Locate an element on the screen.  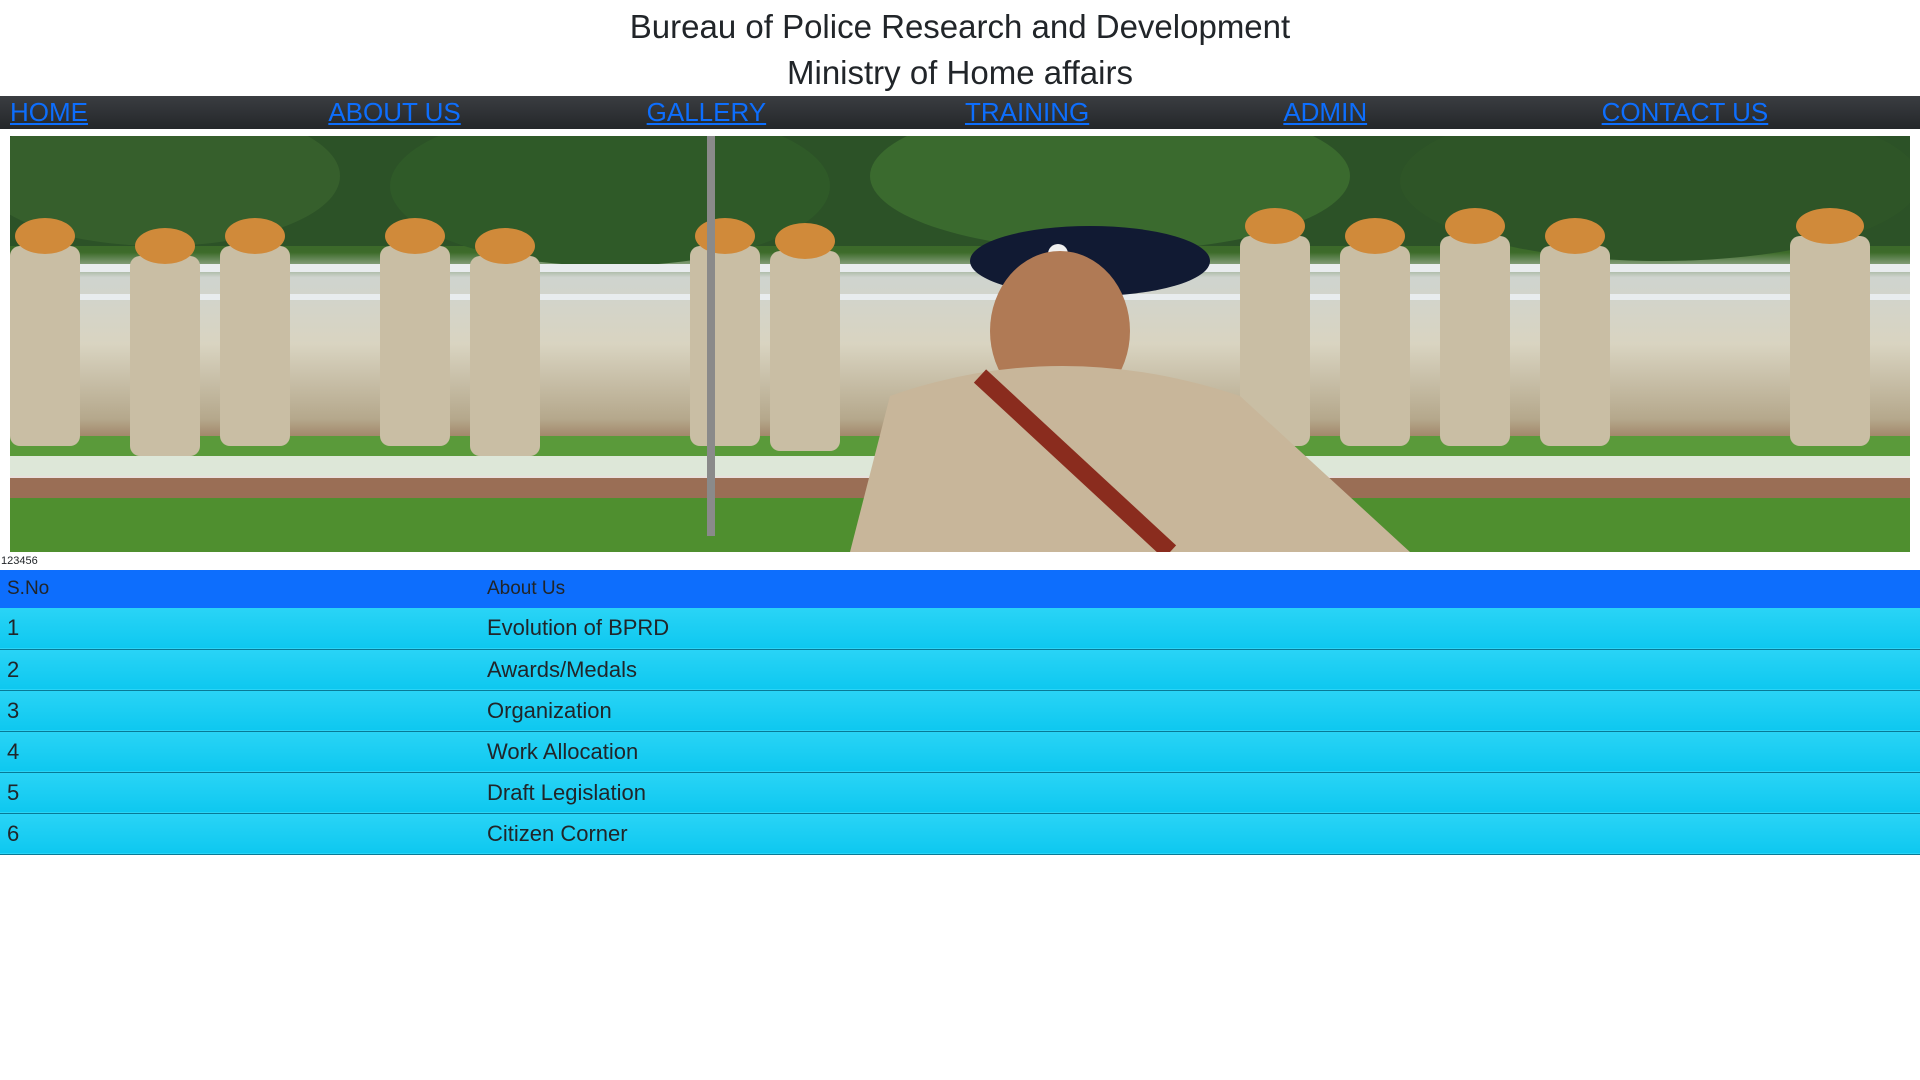
nav-link-home: HOME is located at coordinates (169, 112).